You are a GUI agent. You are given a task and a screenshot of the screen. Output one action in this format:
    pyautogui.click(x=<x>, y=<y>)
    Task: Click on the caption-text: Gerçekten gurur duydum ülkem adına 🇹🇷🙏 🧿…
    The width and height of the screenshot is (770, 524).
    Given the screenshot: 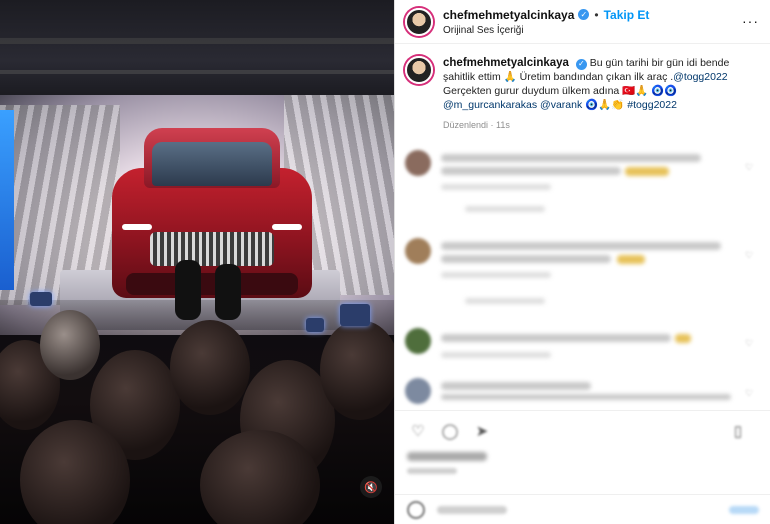 What is the action you would take?
    pyautogui.click(x=560, y=91)
    